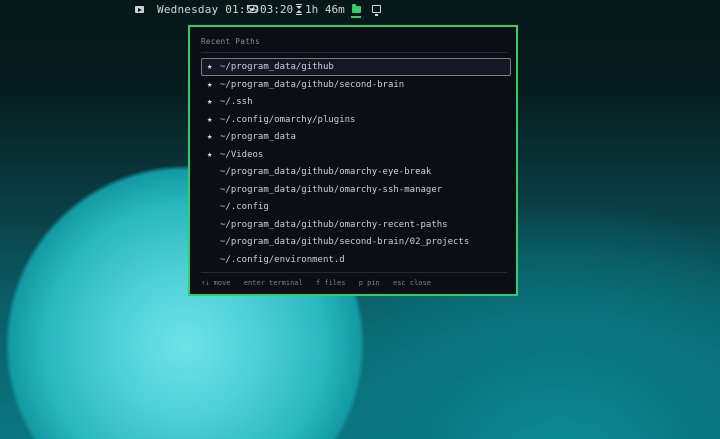 Image resolution: width=720 pixels, height=439 pixels. I want to click on path-row: ~/.config/environment.d, so click(356, 260).